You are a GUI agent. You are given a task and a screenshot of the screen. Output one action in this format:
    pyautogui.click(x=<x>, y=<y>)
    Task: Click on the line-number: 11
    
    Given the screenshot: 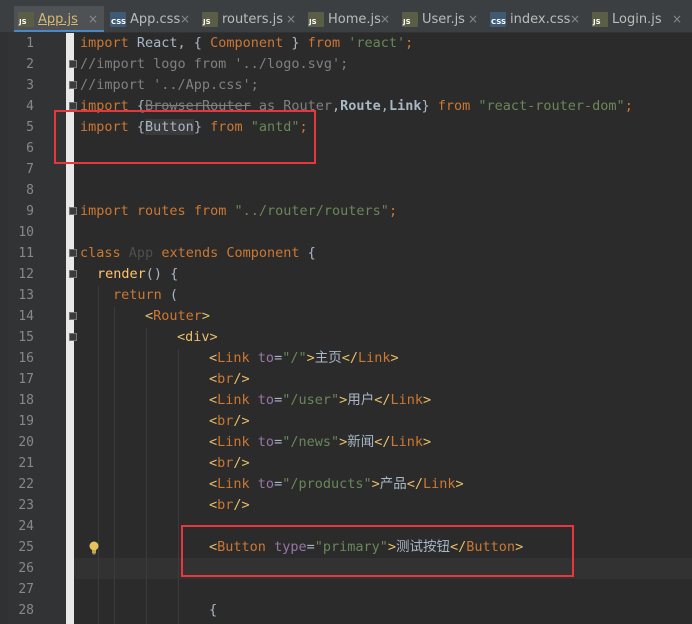 What is the action you would take?
    pyautogui.click(x=26, y=253)
    